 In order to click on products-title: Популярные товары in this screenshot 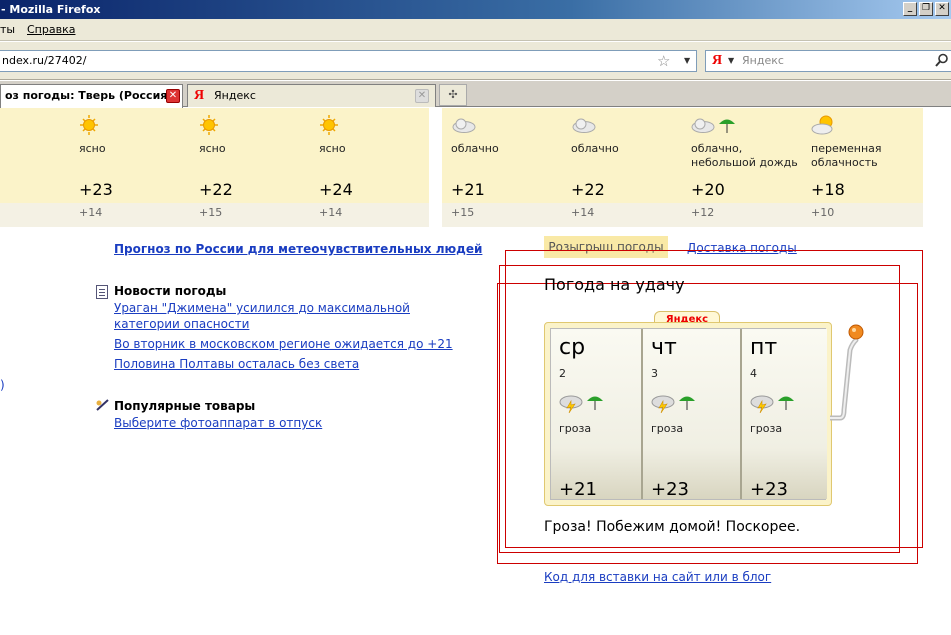, I will do `click(185, 406)`.